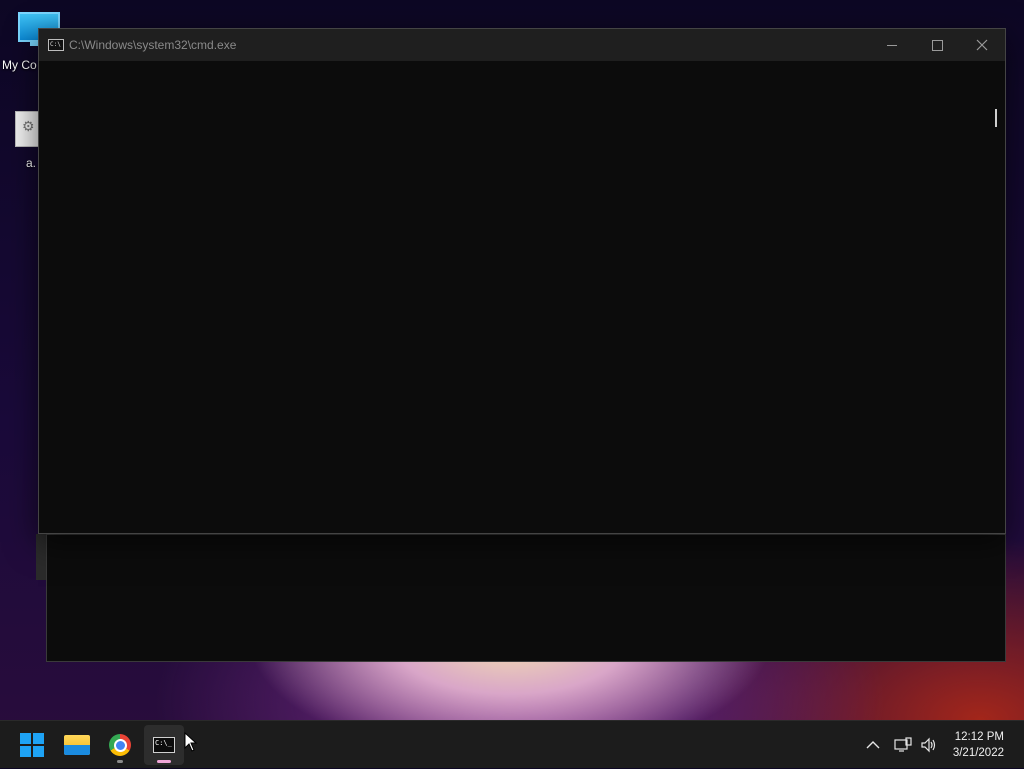  I want to click on taskbar-command-prompt: C:\_, so click(164, 745).